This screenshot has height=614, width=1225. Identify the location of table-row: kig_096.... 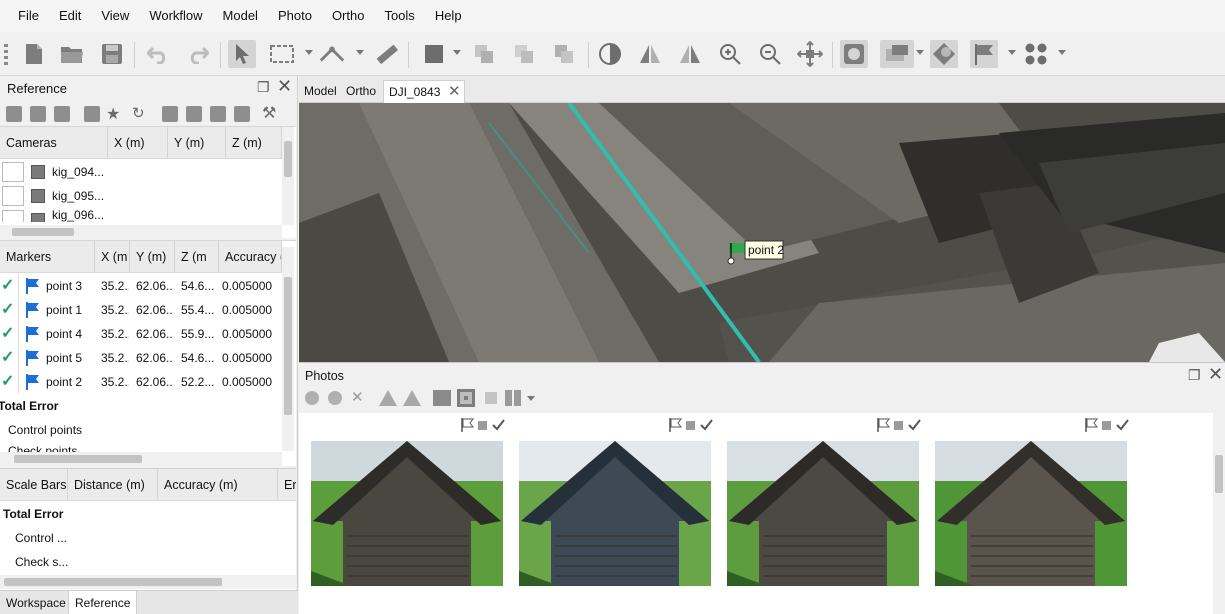
(141, 215).